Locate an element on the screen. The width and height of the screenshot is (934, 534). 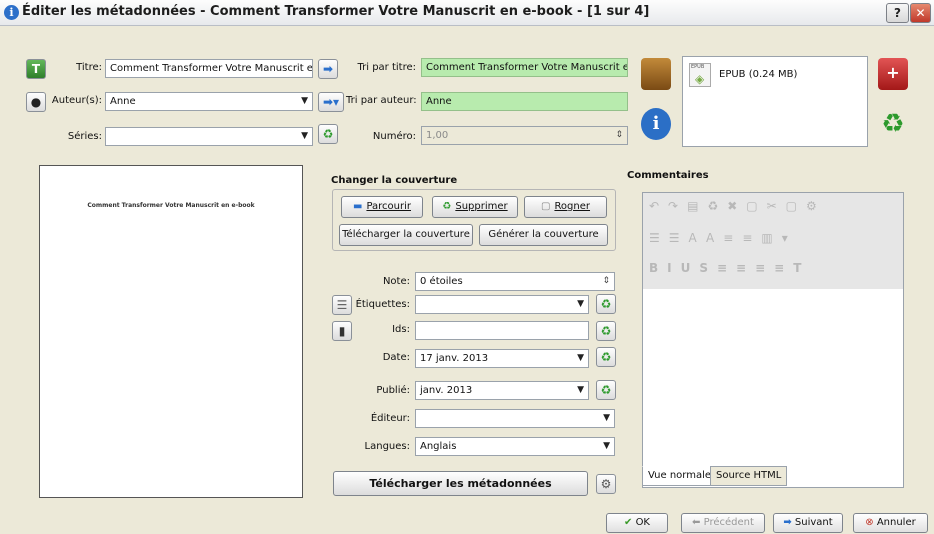
person-icon: ● is located at coordinates (36, 102).